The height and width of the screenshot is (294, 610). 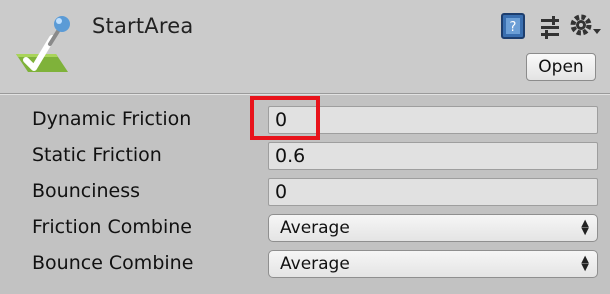 I want to click on property-row-bounciness: Bounciness 0, so click(x=305, y=192).